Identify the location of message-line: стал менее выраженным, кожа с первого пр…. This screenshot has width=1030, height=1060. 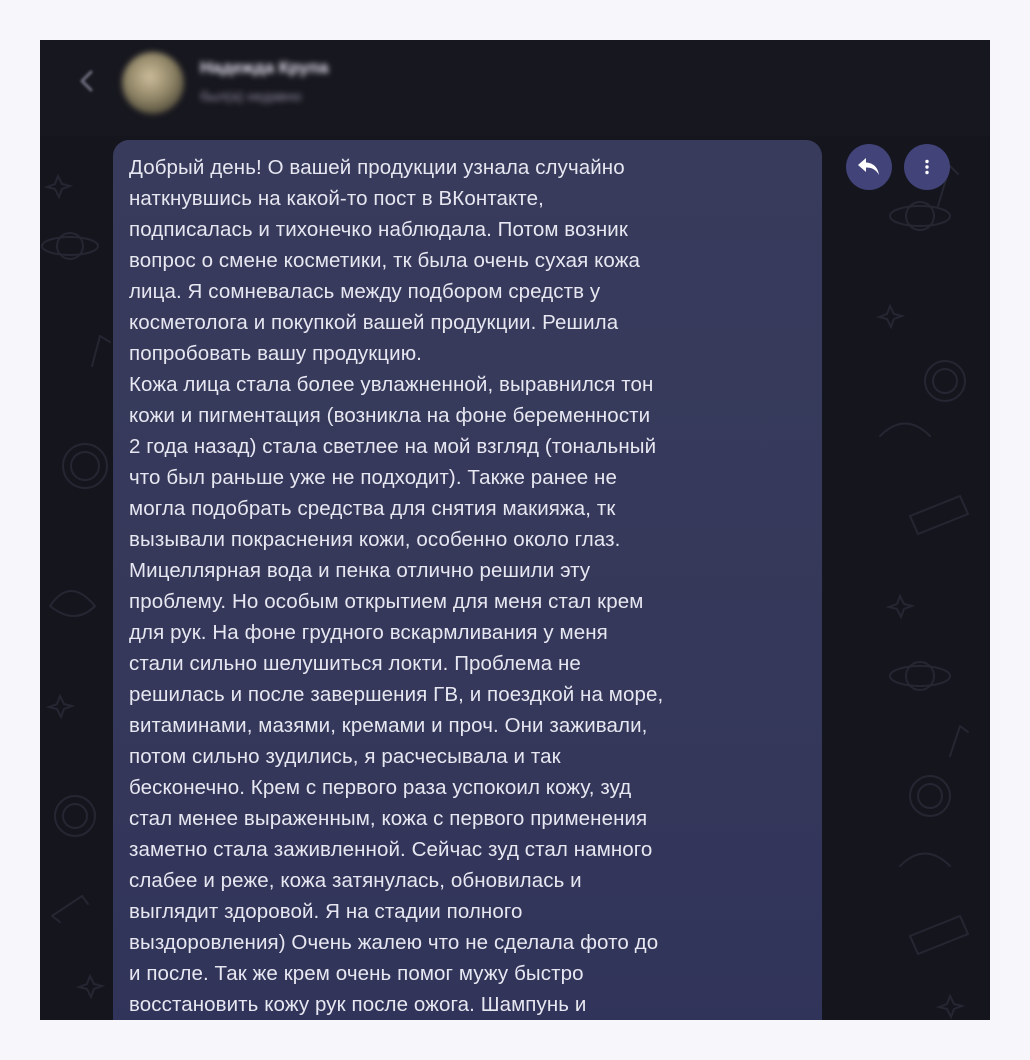
(388, 818).